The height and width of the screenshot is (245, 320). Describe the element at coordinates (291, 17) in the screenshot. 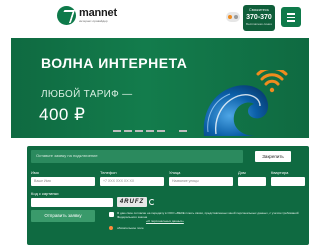

I see `menu-button` at that location.